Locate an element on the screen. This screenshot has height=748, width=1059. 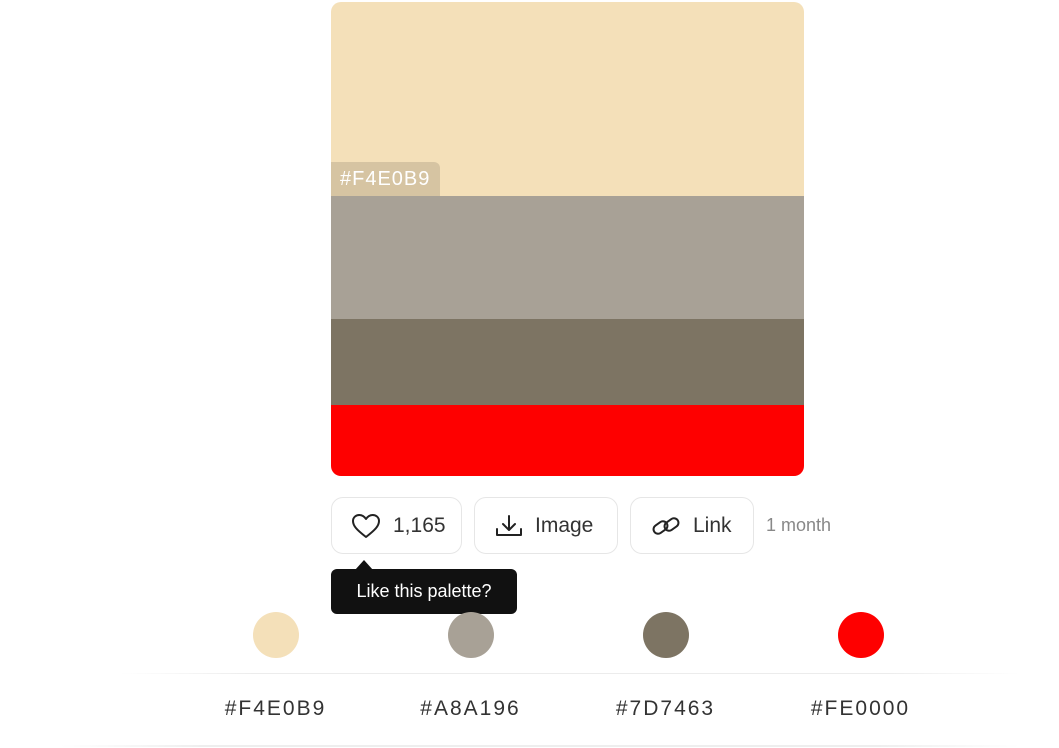
color-hex: #7D7463 is located at coordinates (665, 709).